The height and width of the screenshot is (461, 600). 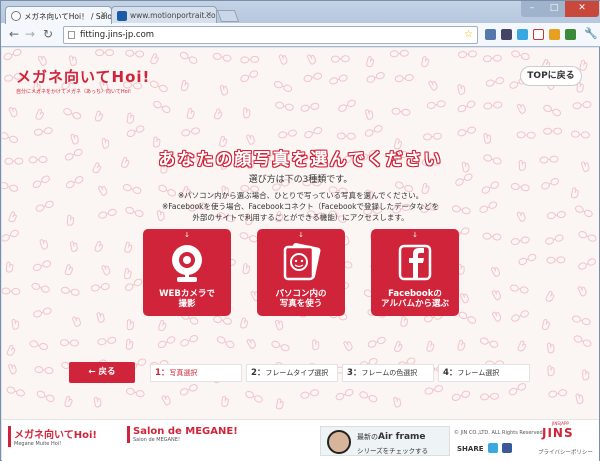 I want to click on privacy-policy-link: プライバシーポリシー, so click(x=565, y=452).